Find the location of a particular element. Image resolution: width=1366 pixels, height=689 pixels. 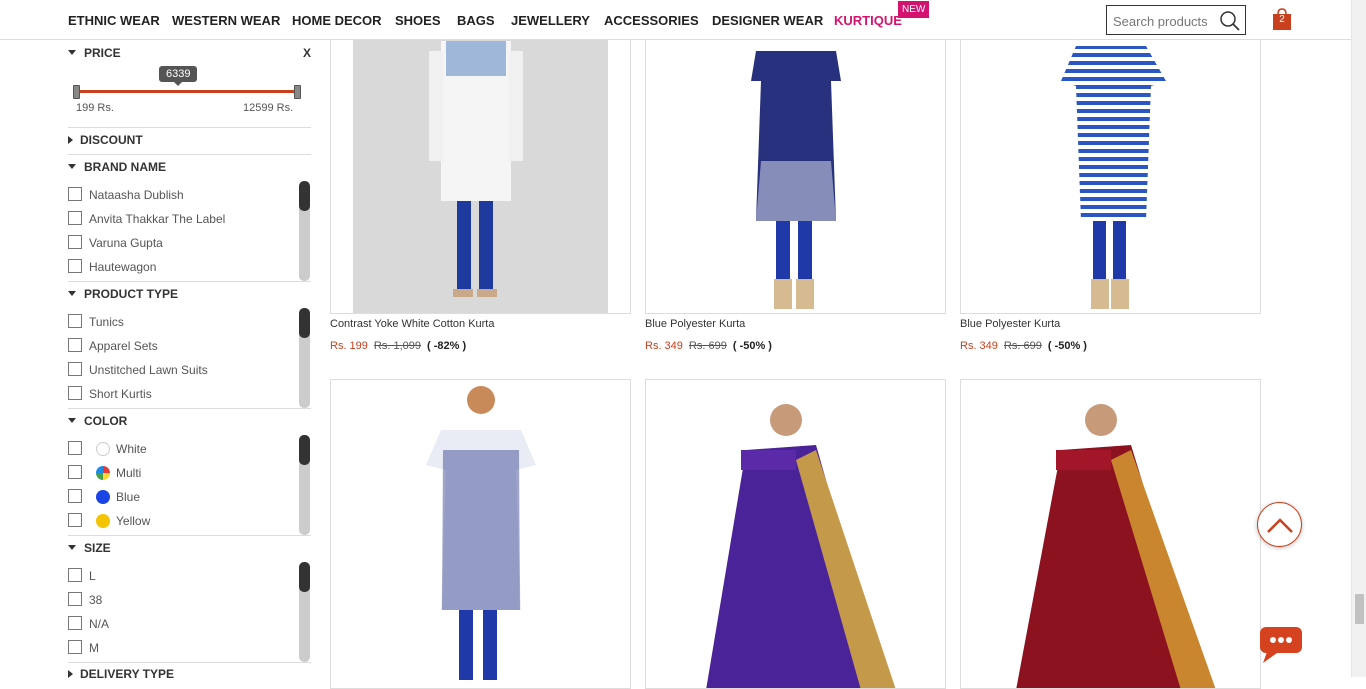

price-tooltip: 6339 is located at coordinates (178, 76).